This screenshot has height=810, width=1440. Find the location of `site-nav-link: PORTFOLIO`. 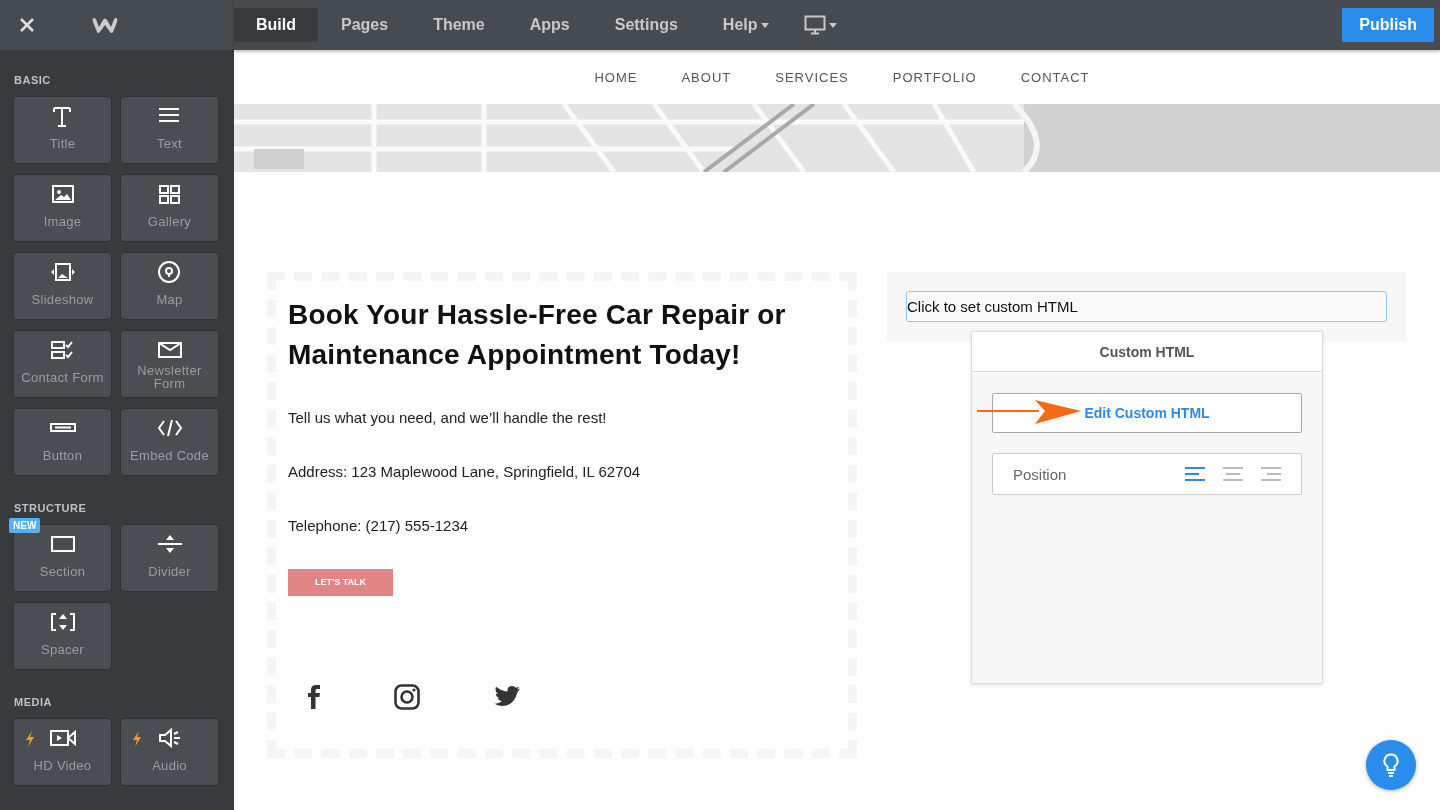

site-nav-link: PORTFOLIO is located at coordinates (934, 77).